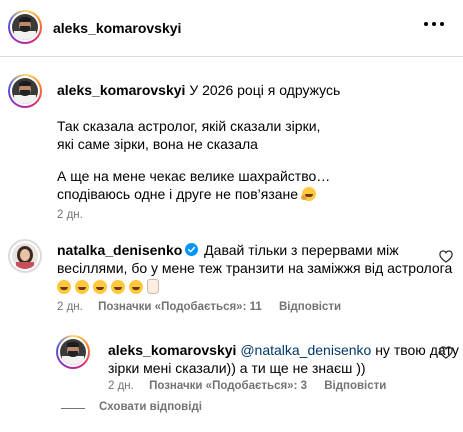 The width and height of the screenshot is (463, 432). Describe the element at coordinates (301, 250) in the screenshot. I see `comment-text-line1: Давай тільки з перервами між` at that location.